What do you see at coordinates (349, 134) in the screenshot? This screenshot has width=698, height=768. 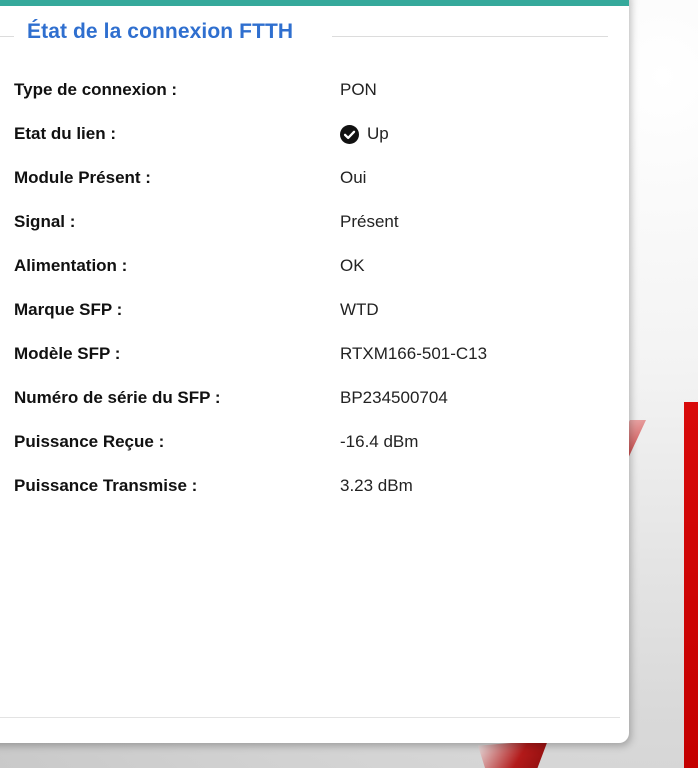 I see `check-circle-icon` at bounding box center [349, 134].